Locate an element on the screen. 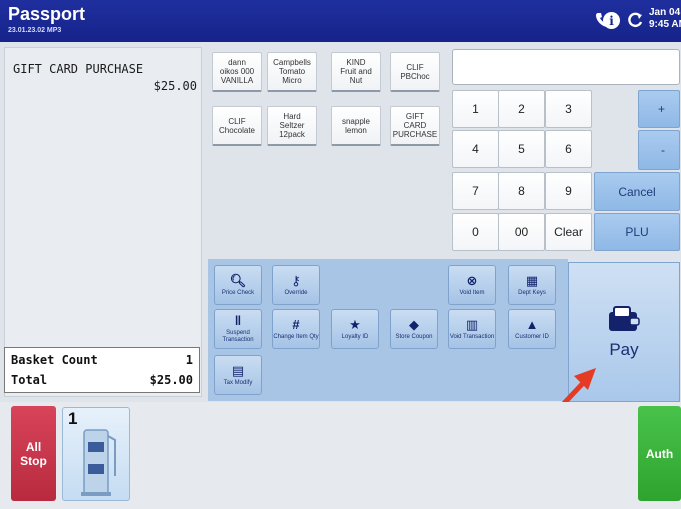 This screenshot has width=681, height=509. product-key-gift-card: GIFT CARD PURCHASE is located at coordinates (415, 126).